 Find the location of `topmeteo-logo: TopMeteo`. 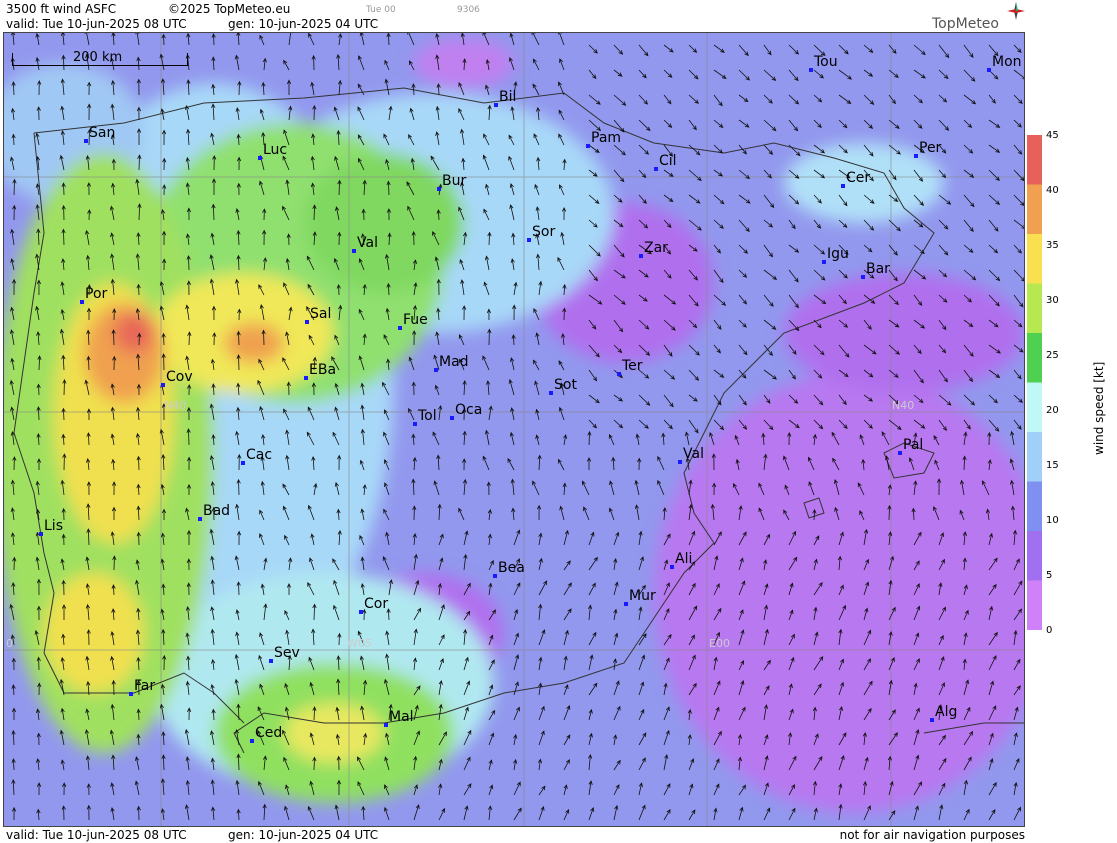

topmeteo-logo: TopMeteo is located at coordinates (978, 17).